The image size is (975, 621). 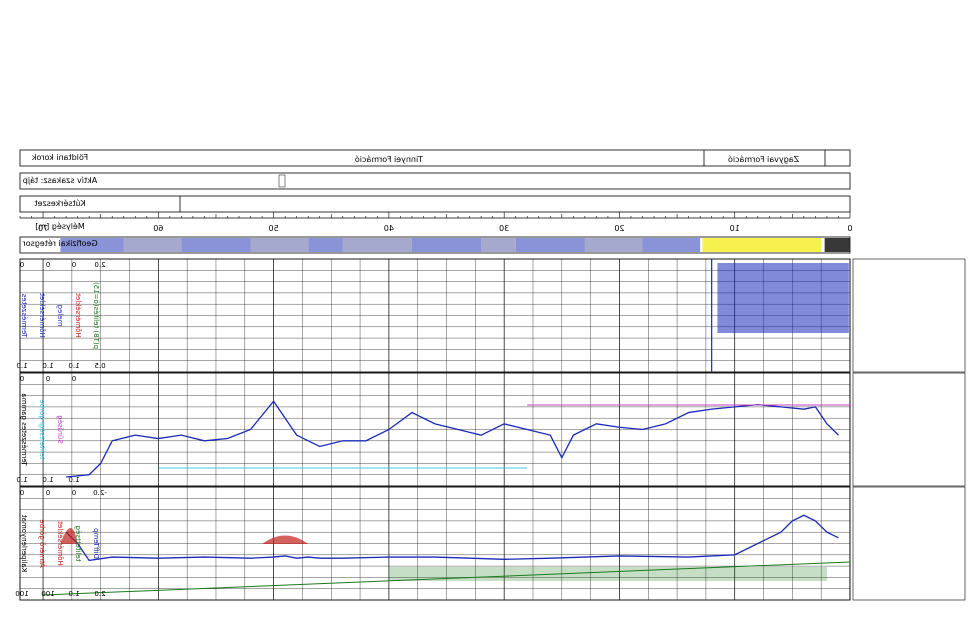 What do you see at coordinates (849, 228) in the screenshot?
I see `depth-tick-label: 0` at bounding box center [849, 228].